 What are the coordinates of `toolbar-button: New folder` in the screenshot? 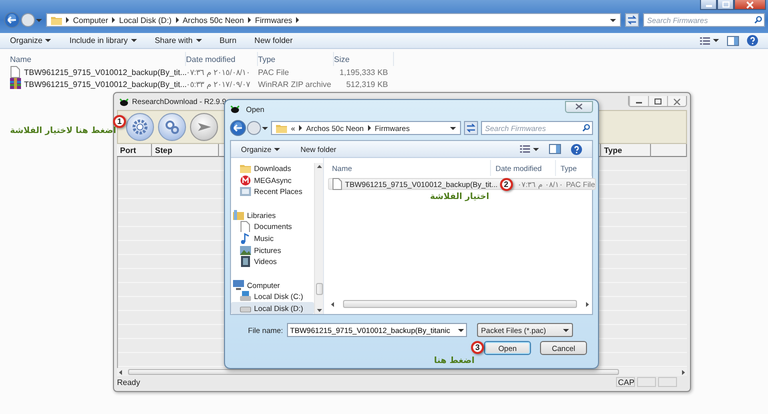 It's located at (273, 40).